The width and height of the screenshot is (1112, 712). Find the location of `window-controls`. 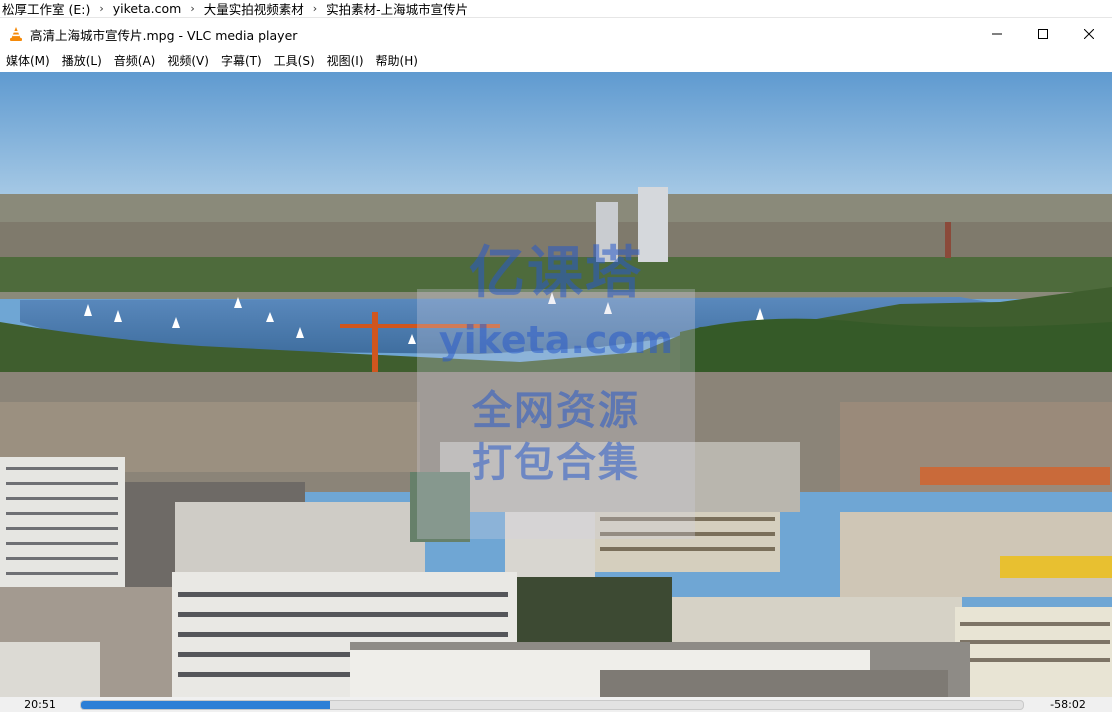

window-controls is located at coordinates (1043, 34).